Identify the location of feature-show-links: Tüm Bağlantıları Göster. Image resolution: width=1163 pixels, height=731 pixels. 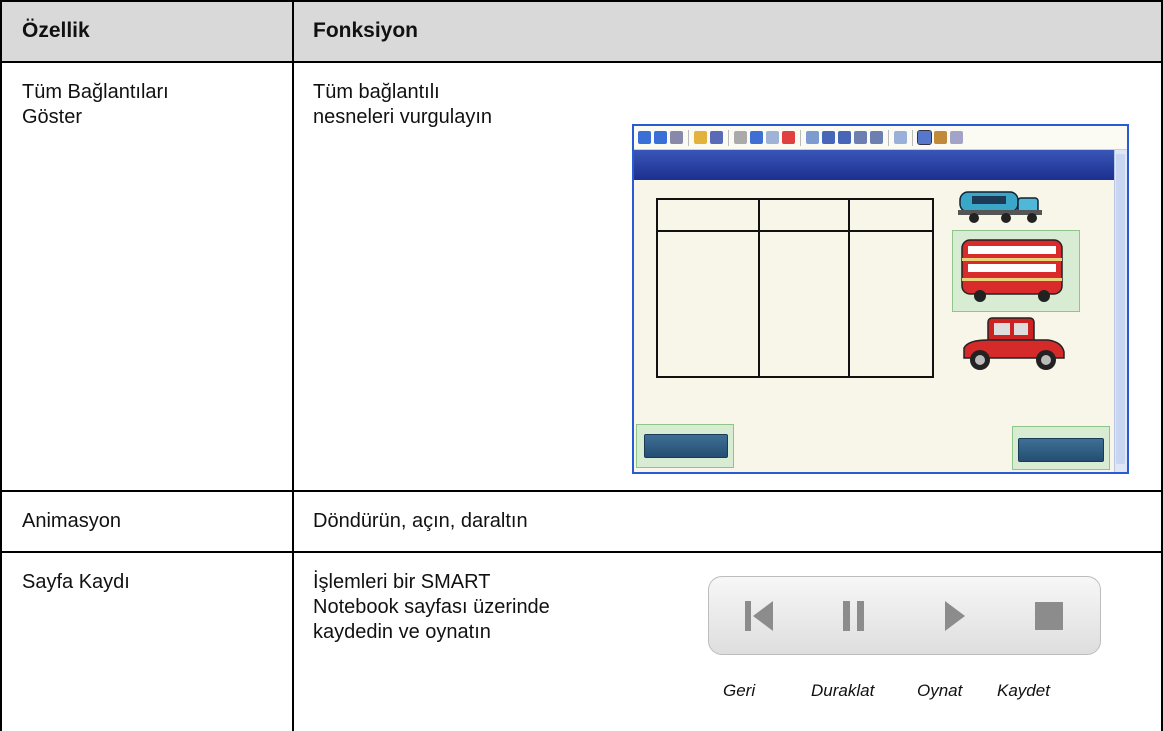
(95, 104).